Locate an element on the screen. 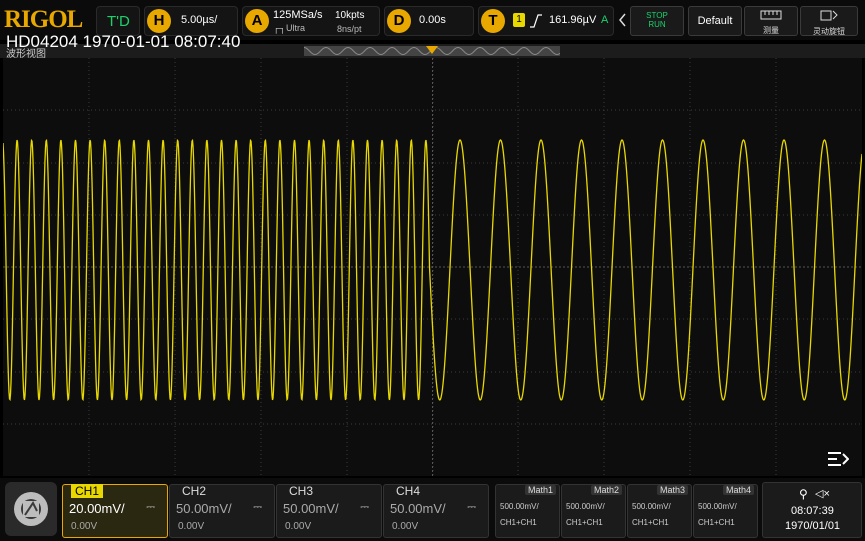 Image resolution: width=865 pixels, height=541 pixels. channel-name: CH1 is located at coordinates (87, 491).